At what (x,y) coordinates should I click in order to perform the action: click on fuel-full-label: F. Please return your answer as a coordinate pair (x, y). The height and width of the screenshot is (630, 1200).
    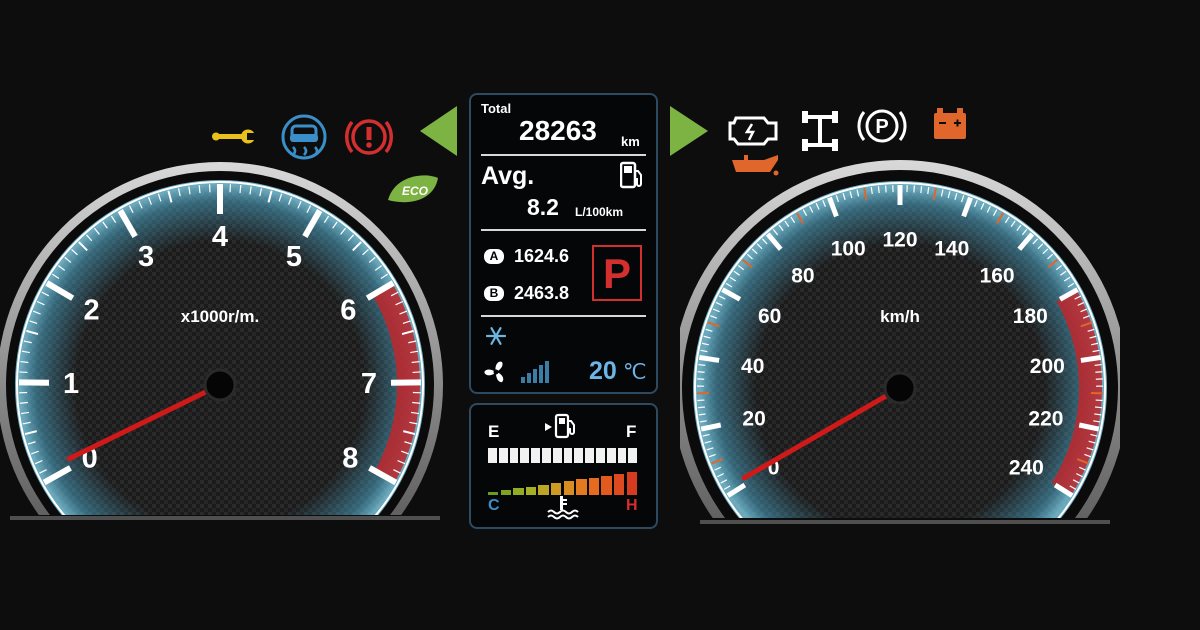
    Looking at the image, I should click on (631, 431).